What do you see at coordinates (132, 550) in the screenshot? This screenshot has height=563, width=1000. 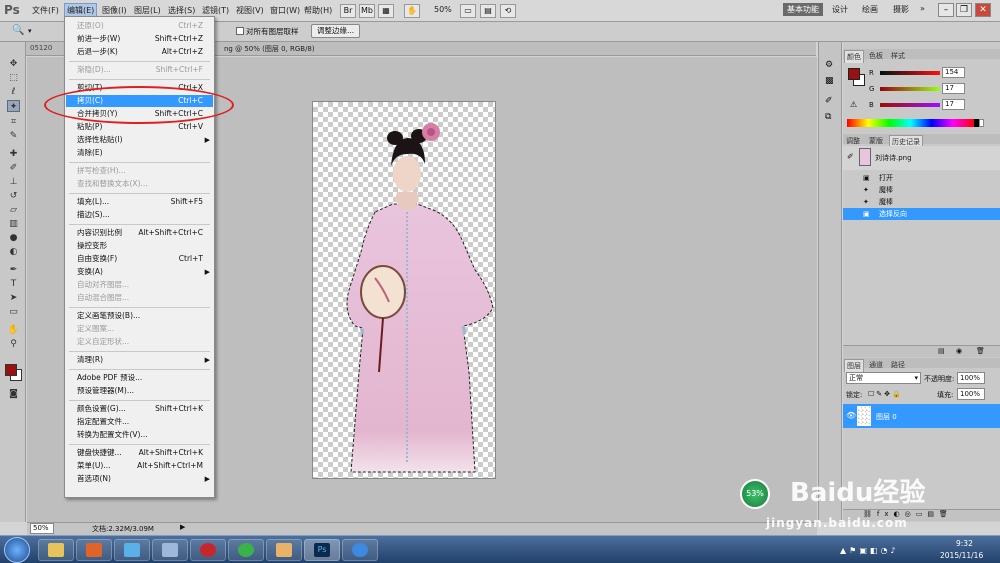 I see `taskbar-app3` at bounding box center [132, 550].